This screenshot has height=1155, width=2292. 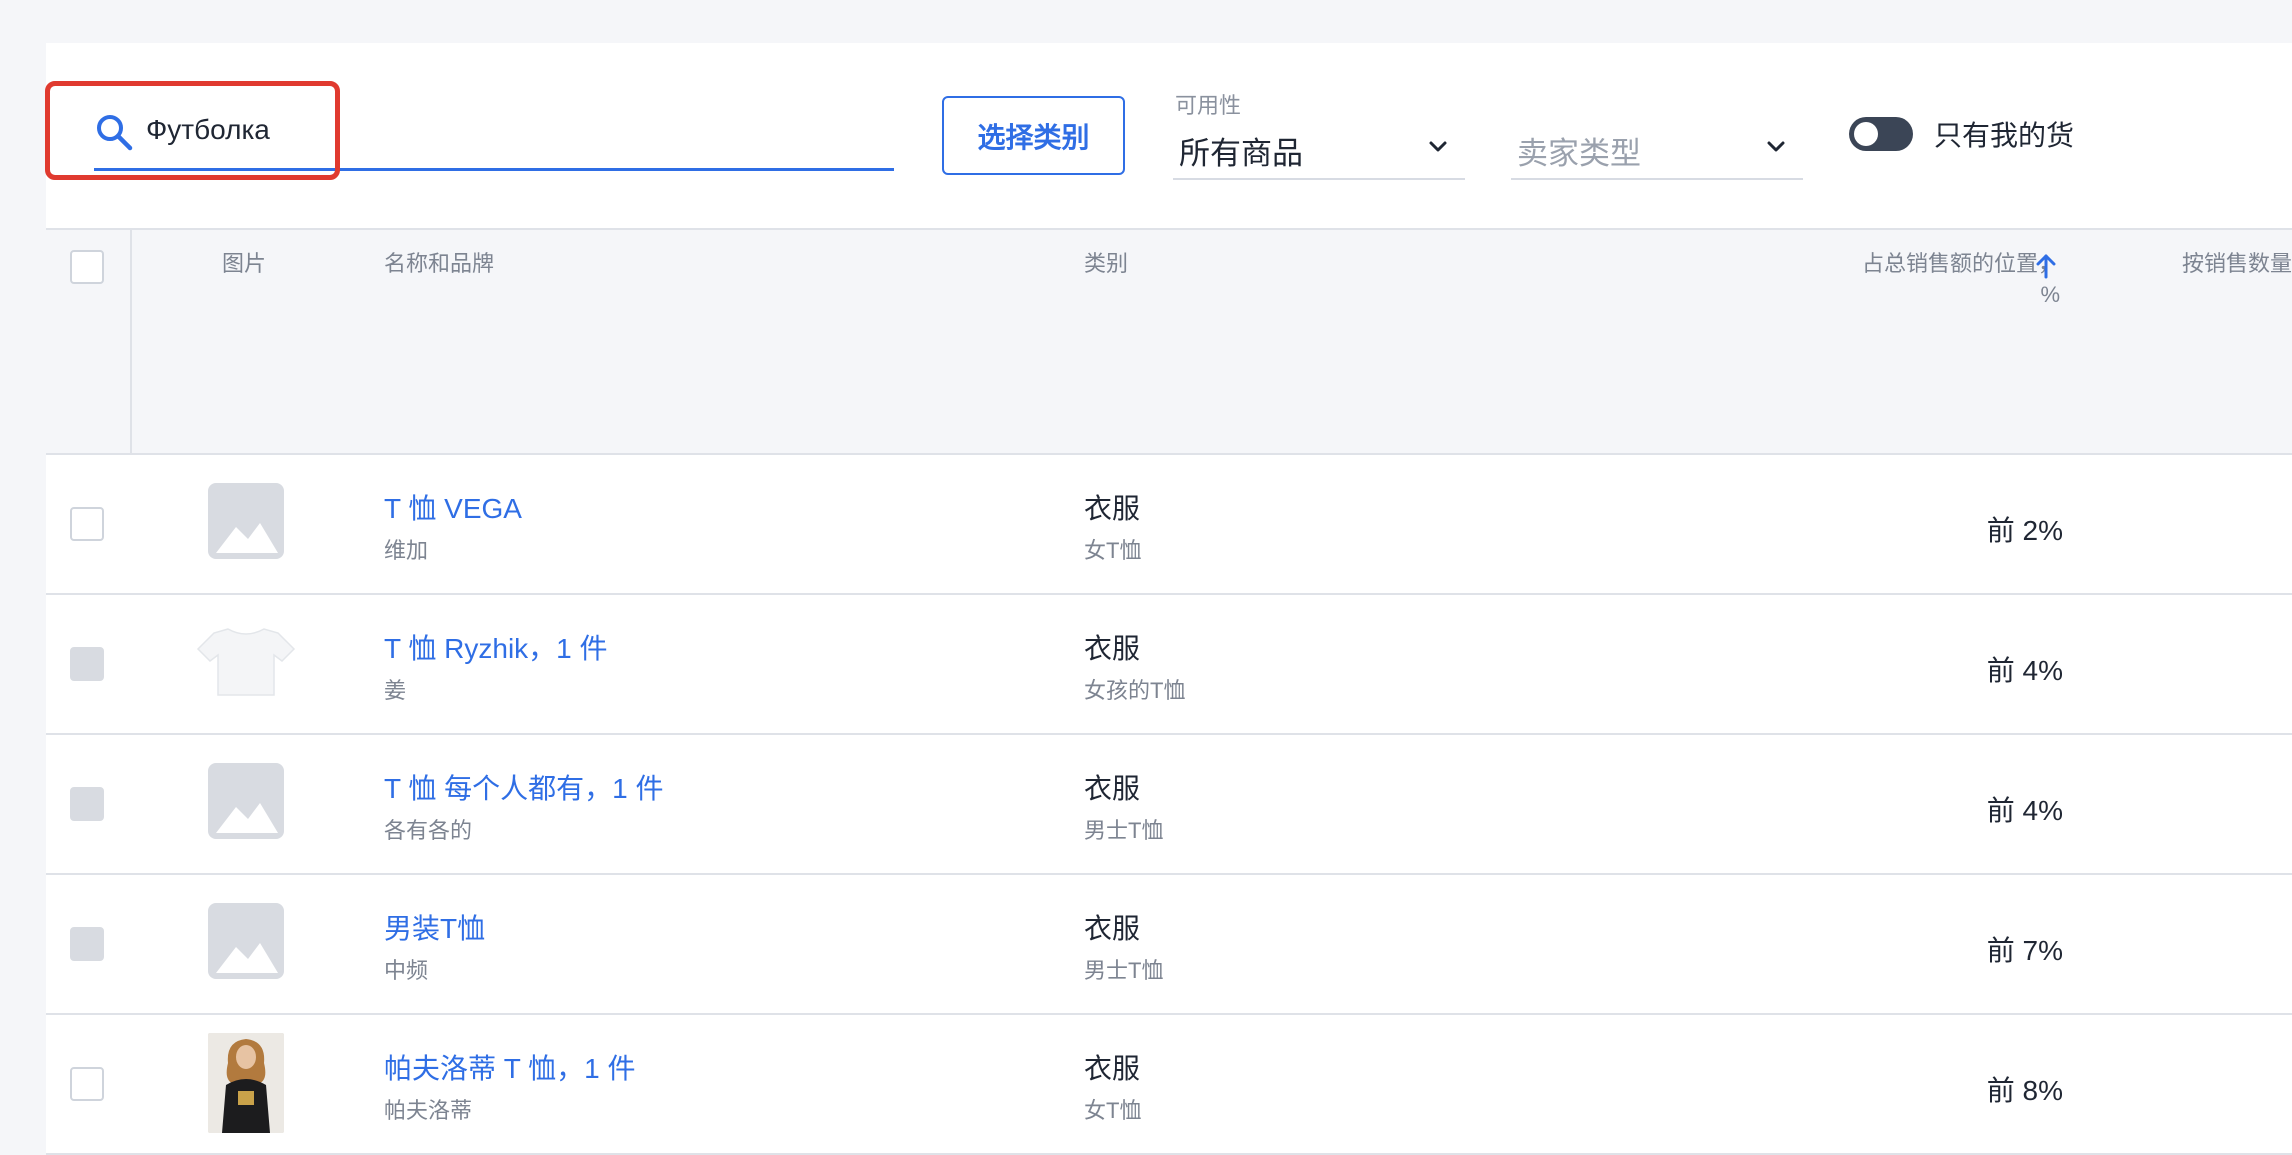 What do you see at coordinates (244, 263) in the screenshot?
I see `header-image: 图片` at bounding box center [244, 263].